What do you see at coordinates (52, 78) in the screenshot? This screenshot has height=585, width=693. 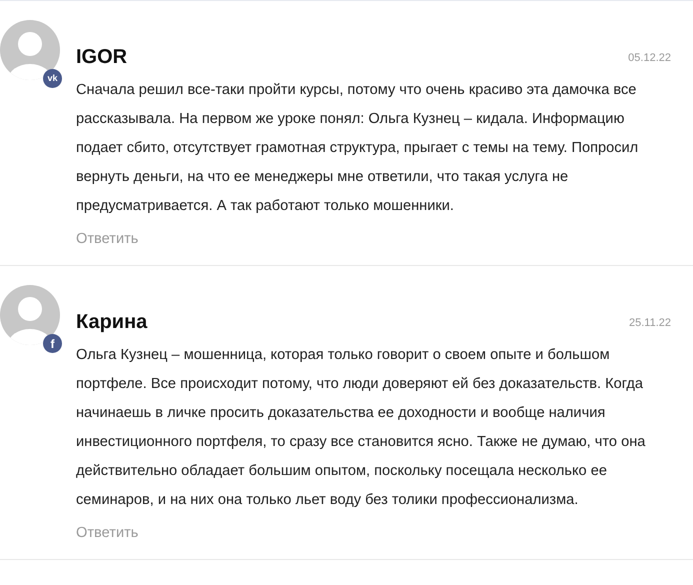 I see `social-badge: vk` at bounding box center [52, 78].